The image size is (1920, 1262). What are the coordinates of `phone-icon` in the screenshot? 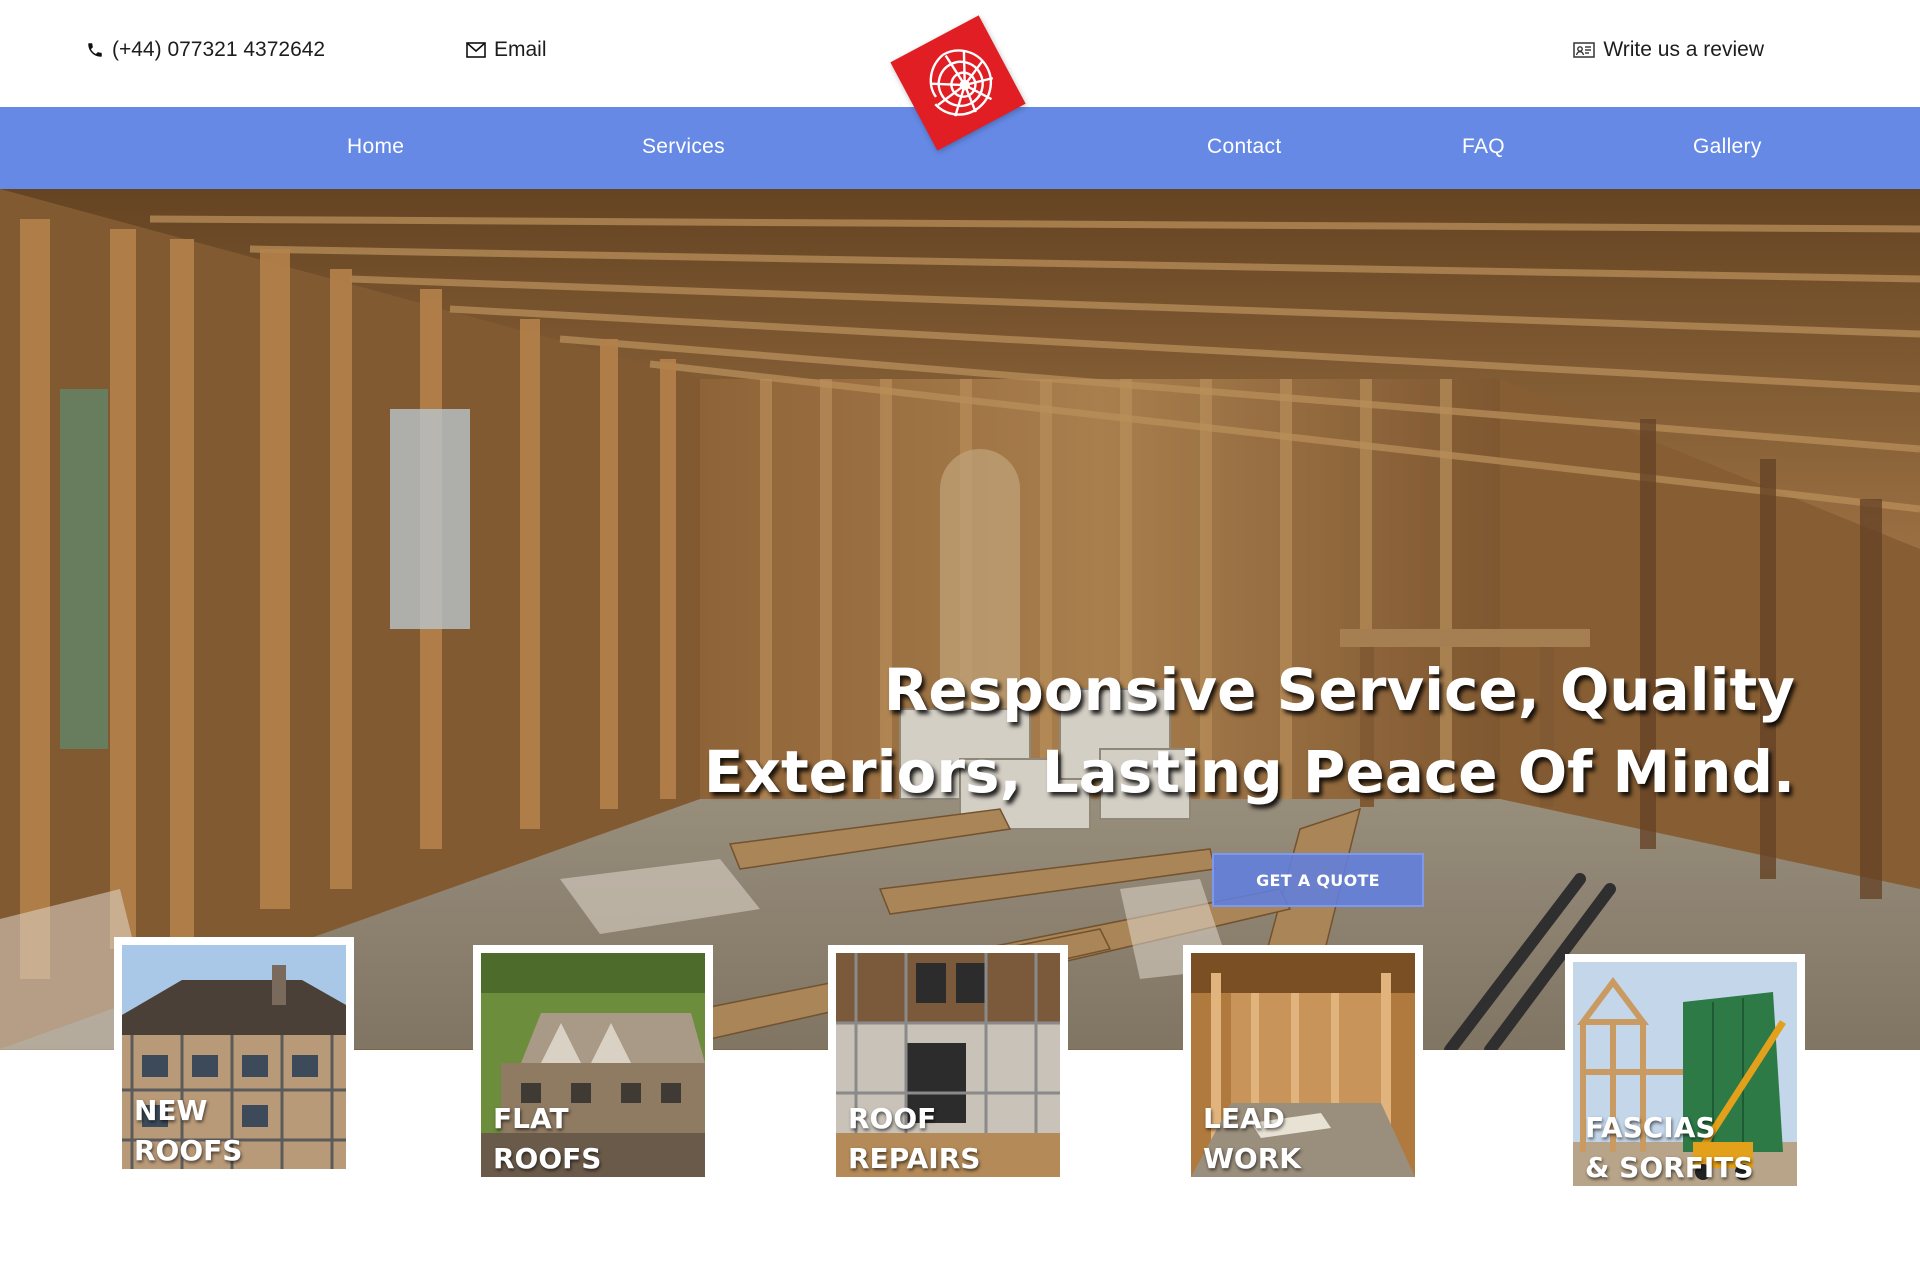 It's located at (95, 50).